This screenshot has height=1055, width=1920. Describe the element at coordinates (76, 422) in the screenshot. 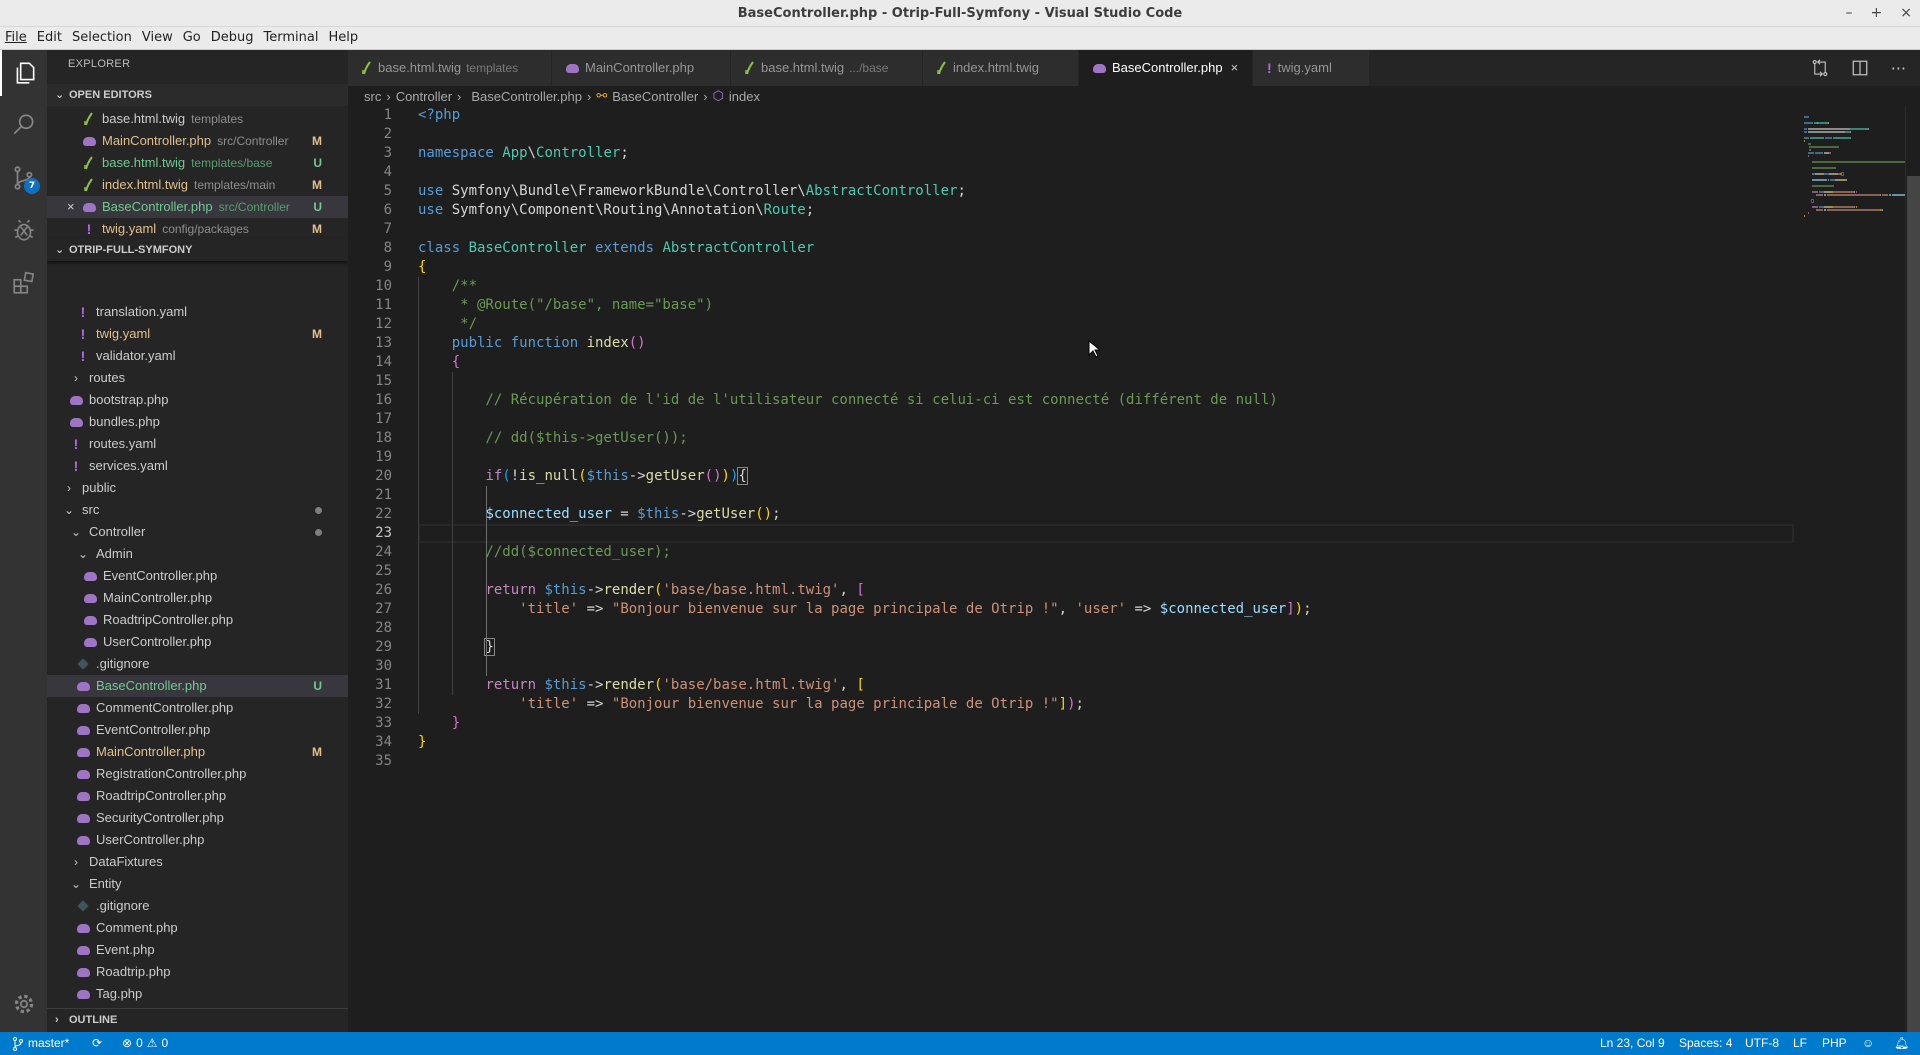

I see `php-elephant-icon` at that location.